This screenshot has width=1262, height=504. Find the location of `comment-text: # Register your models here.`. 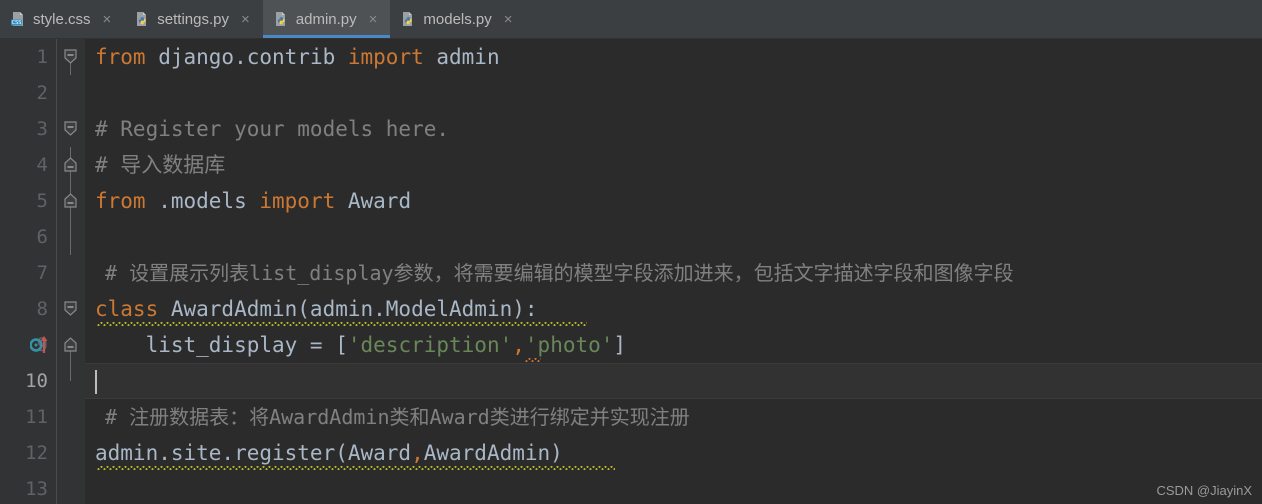

comment-text: # Register your models here. is located at coordinates (272, 129).